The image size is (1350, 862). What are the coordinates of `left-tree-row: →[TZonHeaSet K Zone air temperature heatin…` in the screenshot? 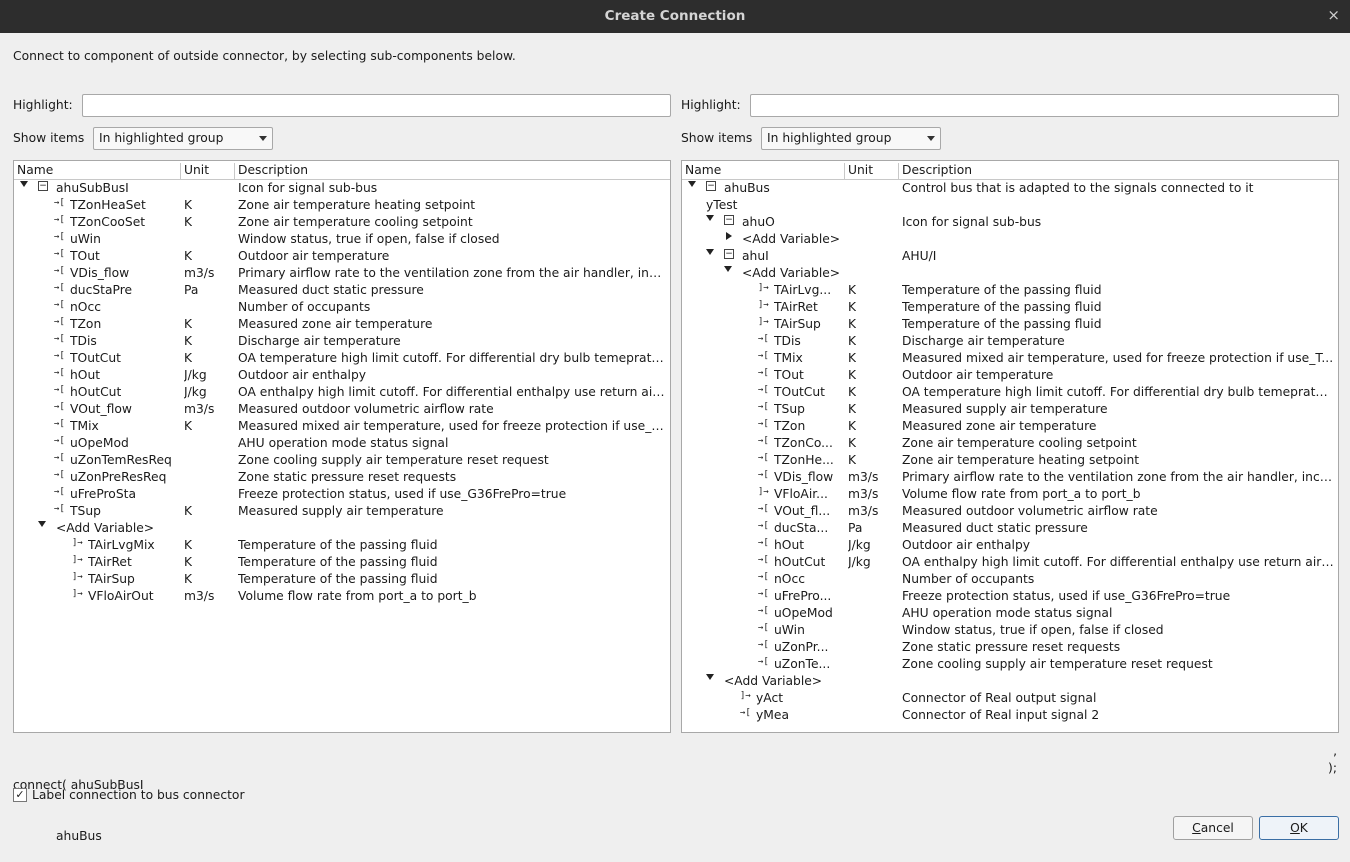 It's located at (342, 206).